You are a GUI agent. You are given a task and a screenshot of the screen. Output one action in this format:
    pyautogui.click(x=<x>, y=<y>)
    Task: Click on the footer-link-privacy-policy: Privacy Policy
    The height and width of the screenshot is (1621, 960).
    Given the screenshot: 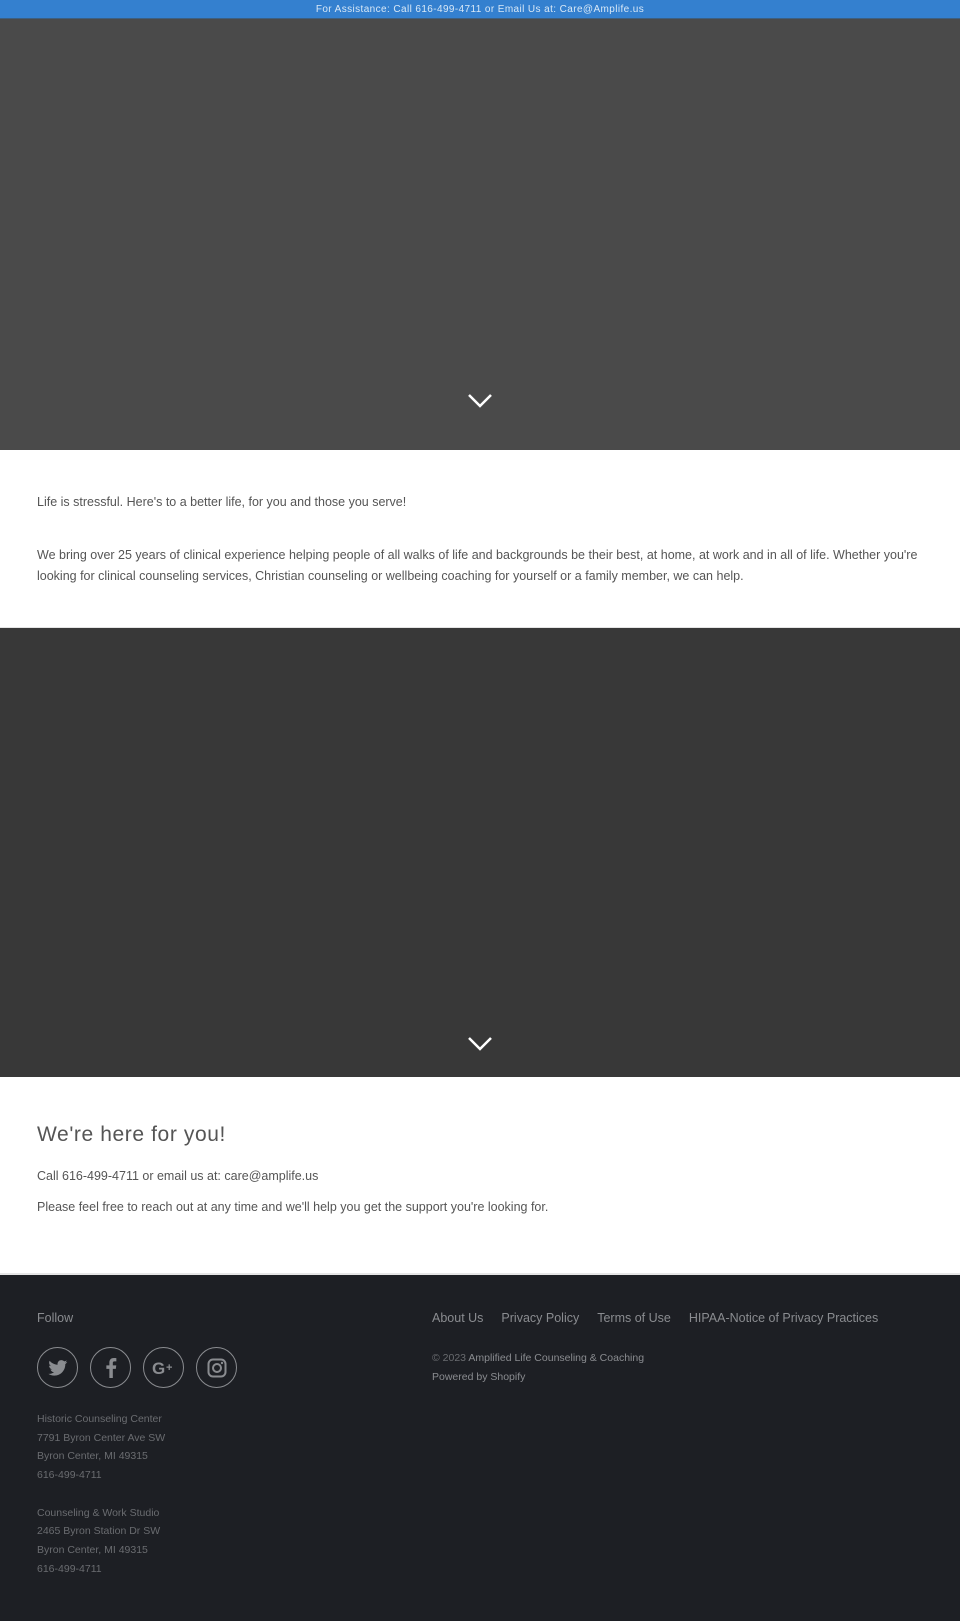 What is the action you would take?
    pyautogui.click(x=540, y=1318)
    